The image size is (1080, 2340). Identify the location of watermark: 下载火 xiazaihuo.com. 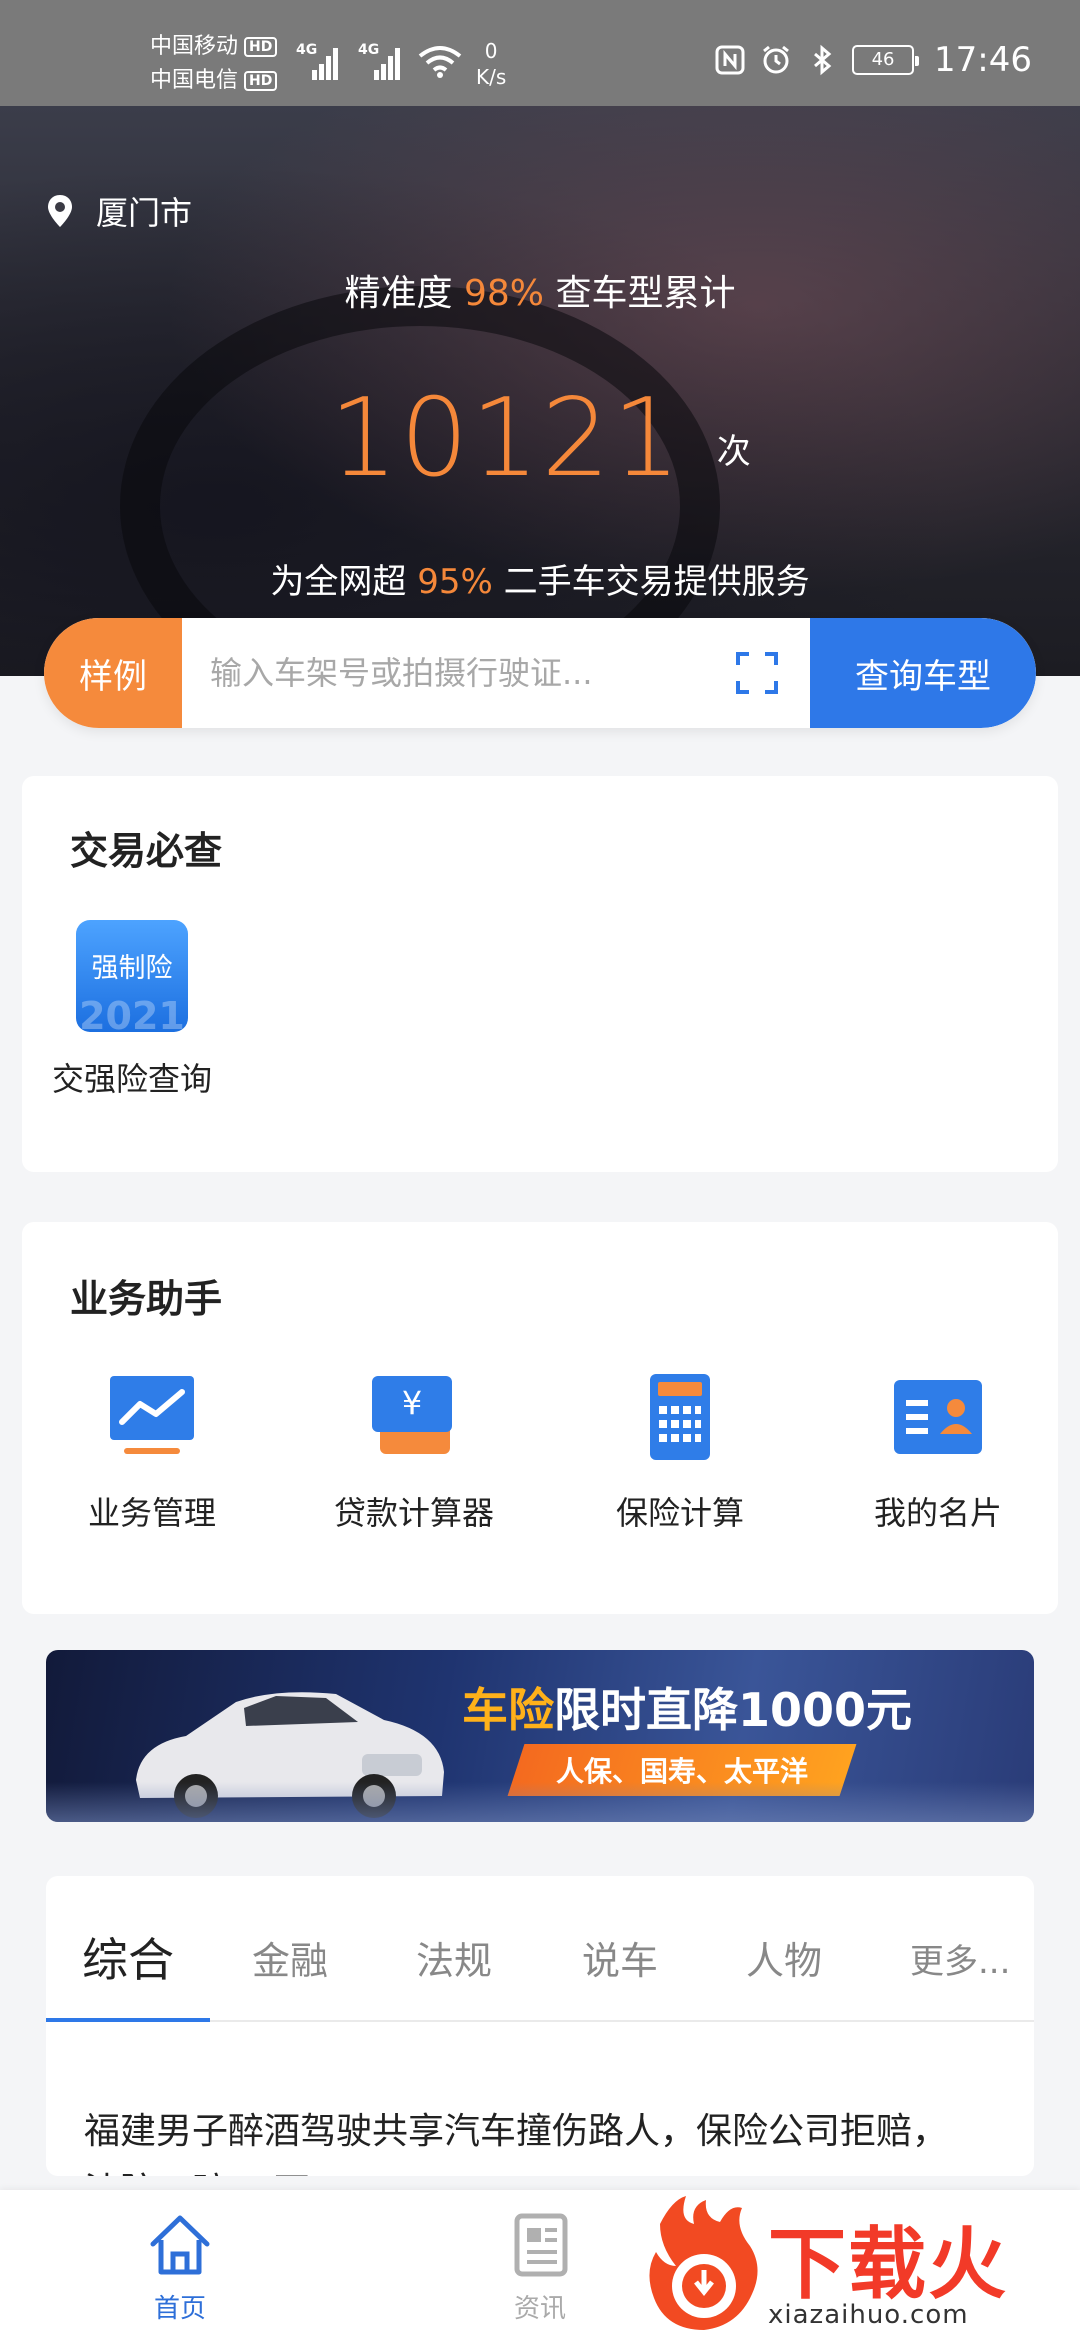
(858, 2265).